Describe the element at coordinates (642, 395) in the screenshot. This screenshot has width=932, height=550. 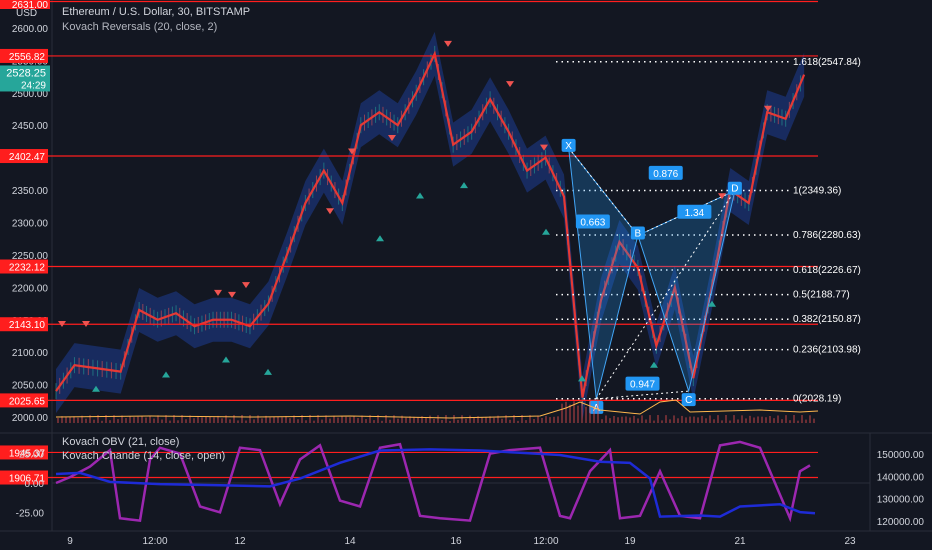
I see `pattern-ac-line` at that location.